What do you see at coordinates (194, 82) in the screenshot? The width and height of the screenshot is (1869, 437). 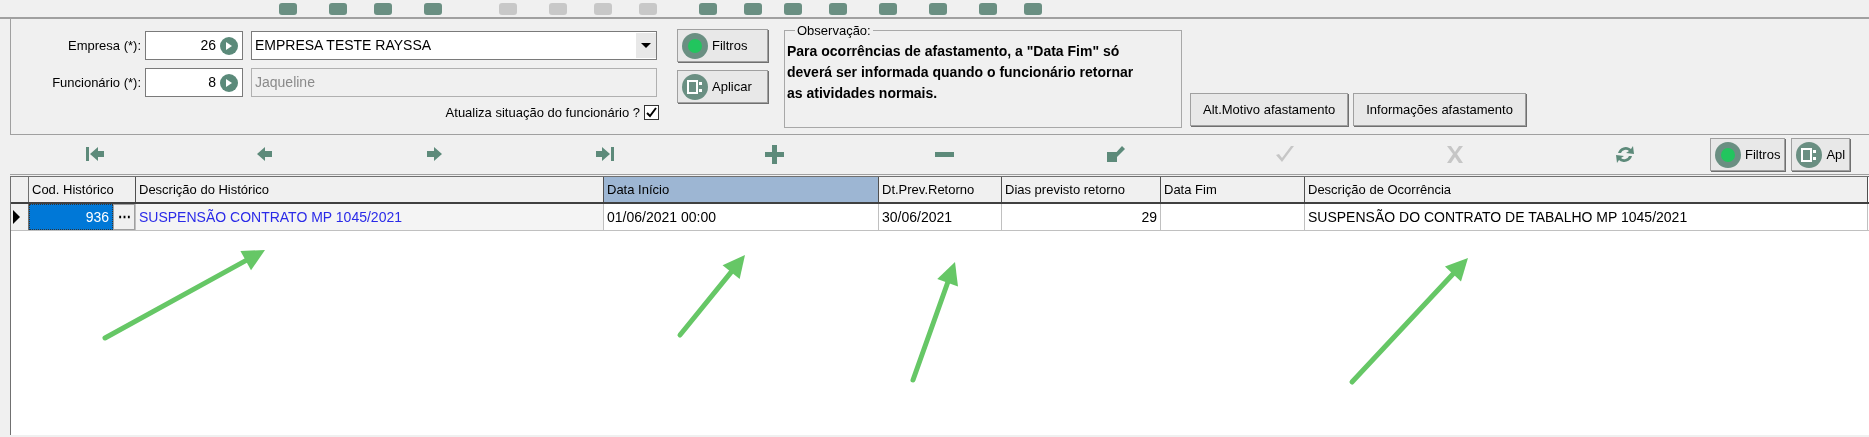 I see `code-field: 8` at bounding box center [194, 82].